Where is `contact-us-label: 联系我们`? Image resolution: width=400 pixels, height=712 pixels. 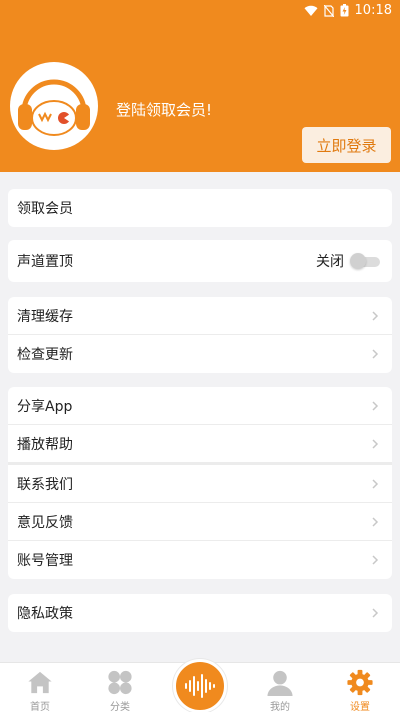
contact-us-label: 联系我们 is located at coordinates (45, 484).